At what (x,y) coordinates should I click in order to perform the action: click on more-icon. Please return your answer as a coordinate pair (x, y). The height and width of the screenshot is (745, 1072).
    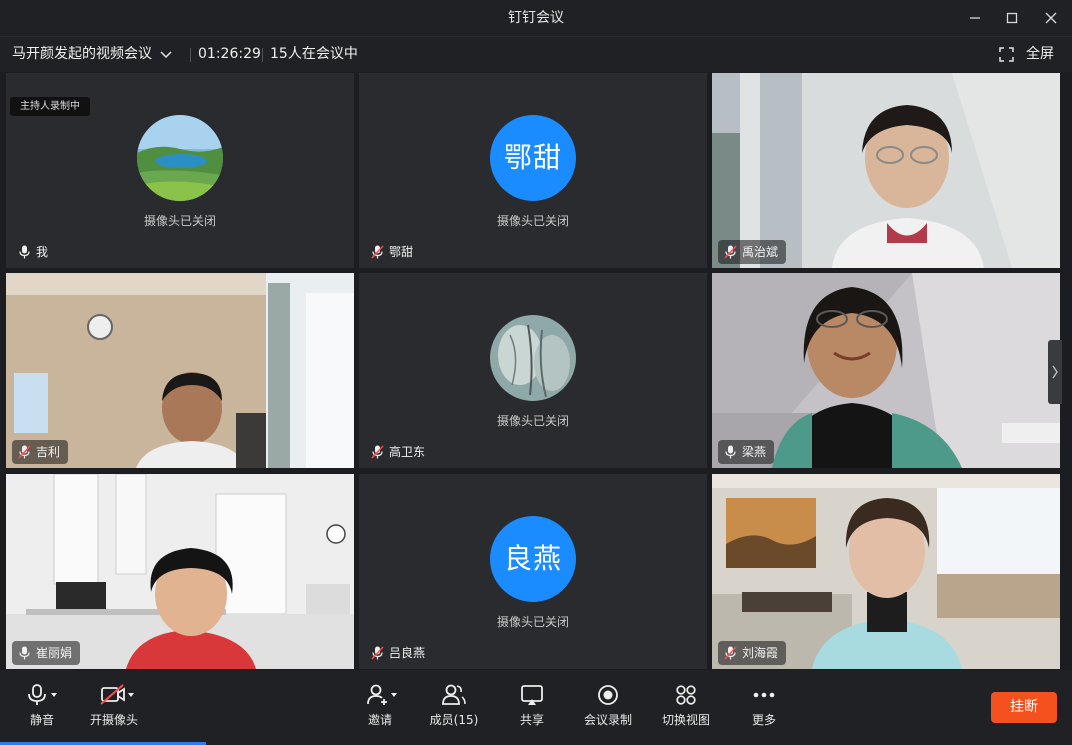
    Looking at the image, I should click on (764, 695).